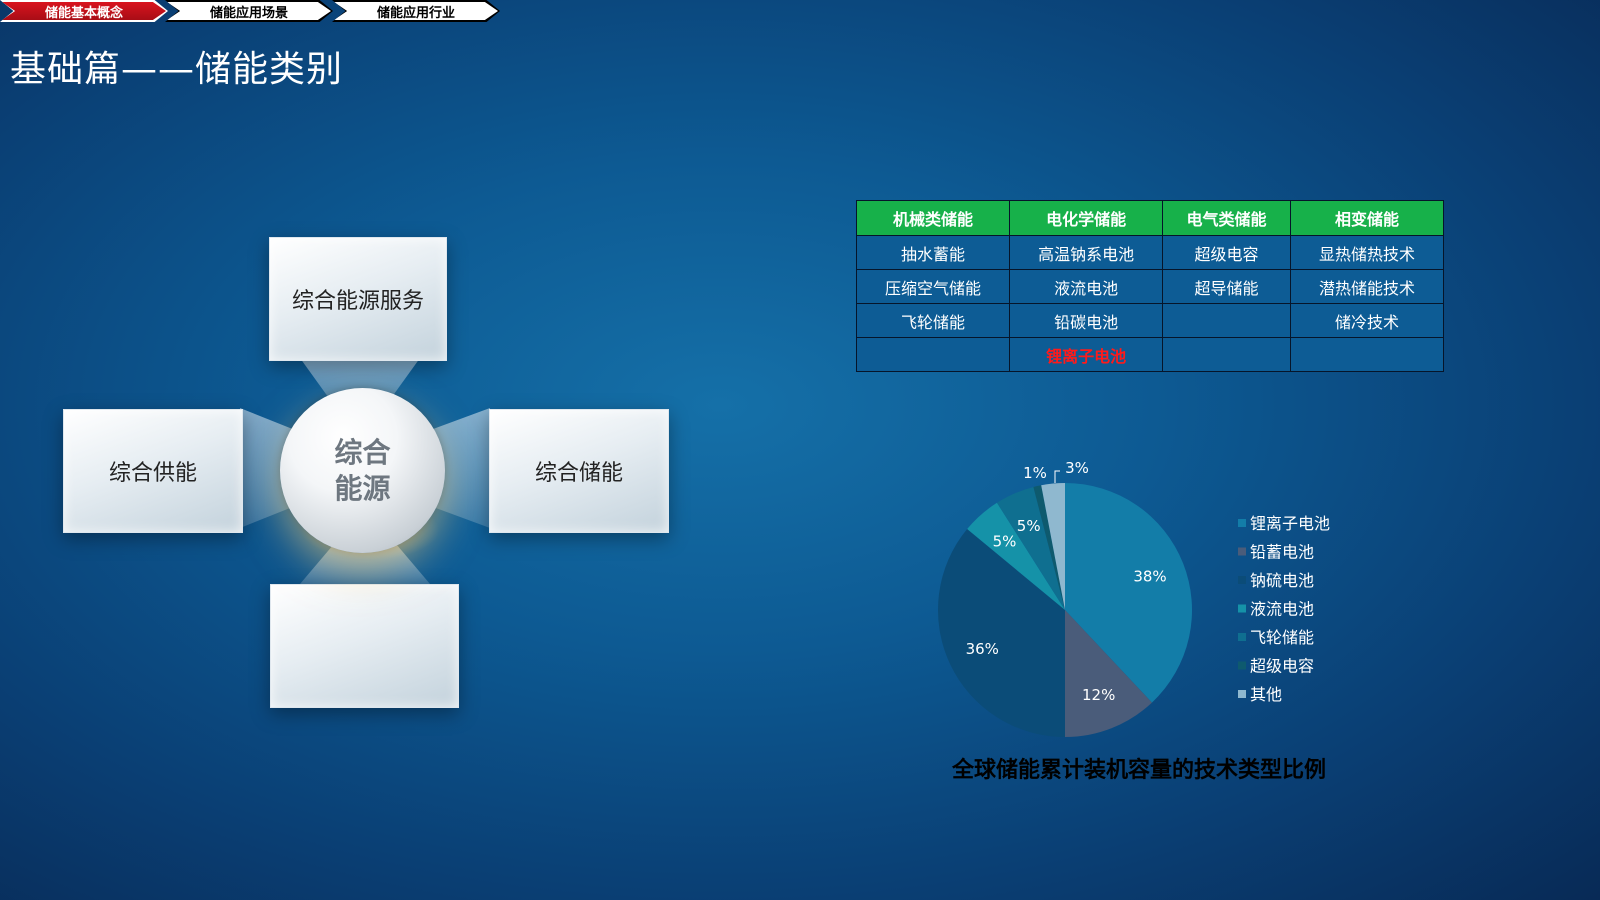 The height and width of the screenshot is (900, 1600). I want to click on pie-label-flywheel: 5%, so click(1029, 526).